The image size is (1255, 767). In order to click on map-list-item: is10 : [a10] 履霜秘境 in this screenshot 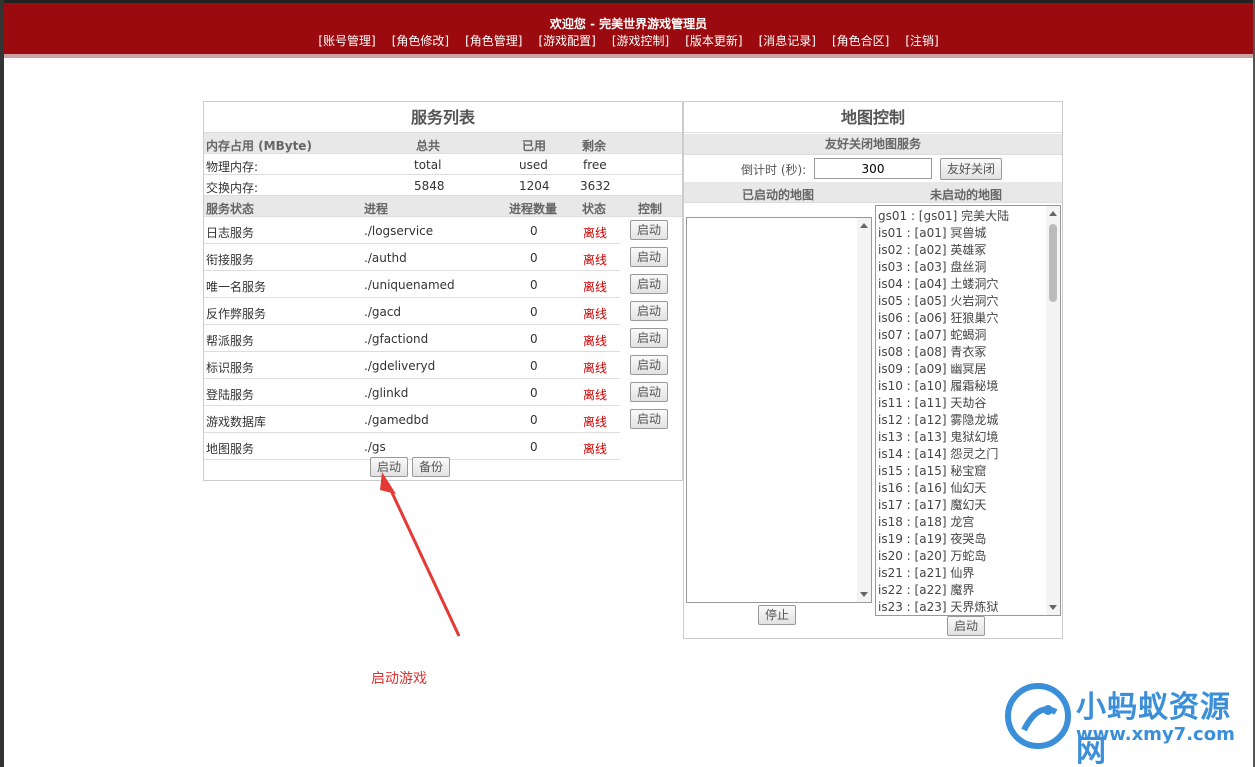, I will do `click(968, 386)`.